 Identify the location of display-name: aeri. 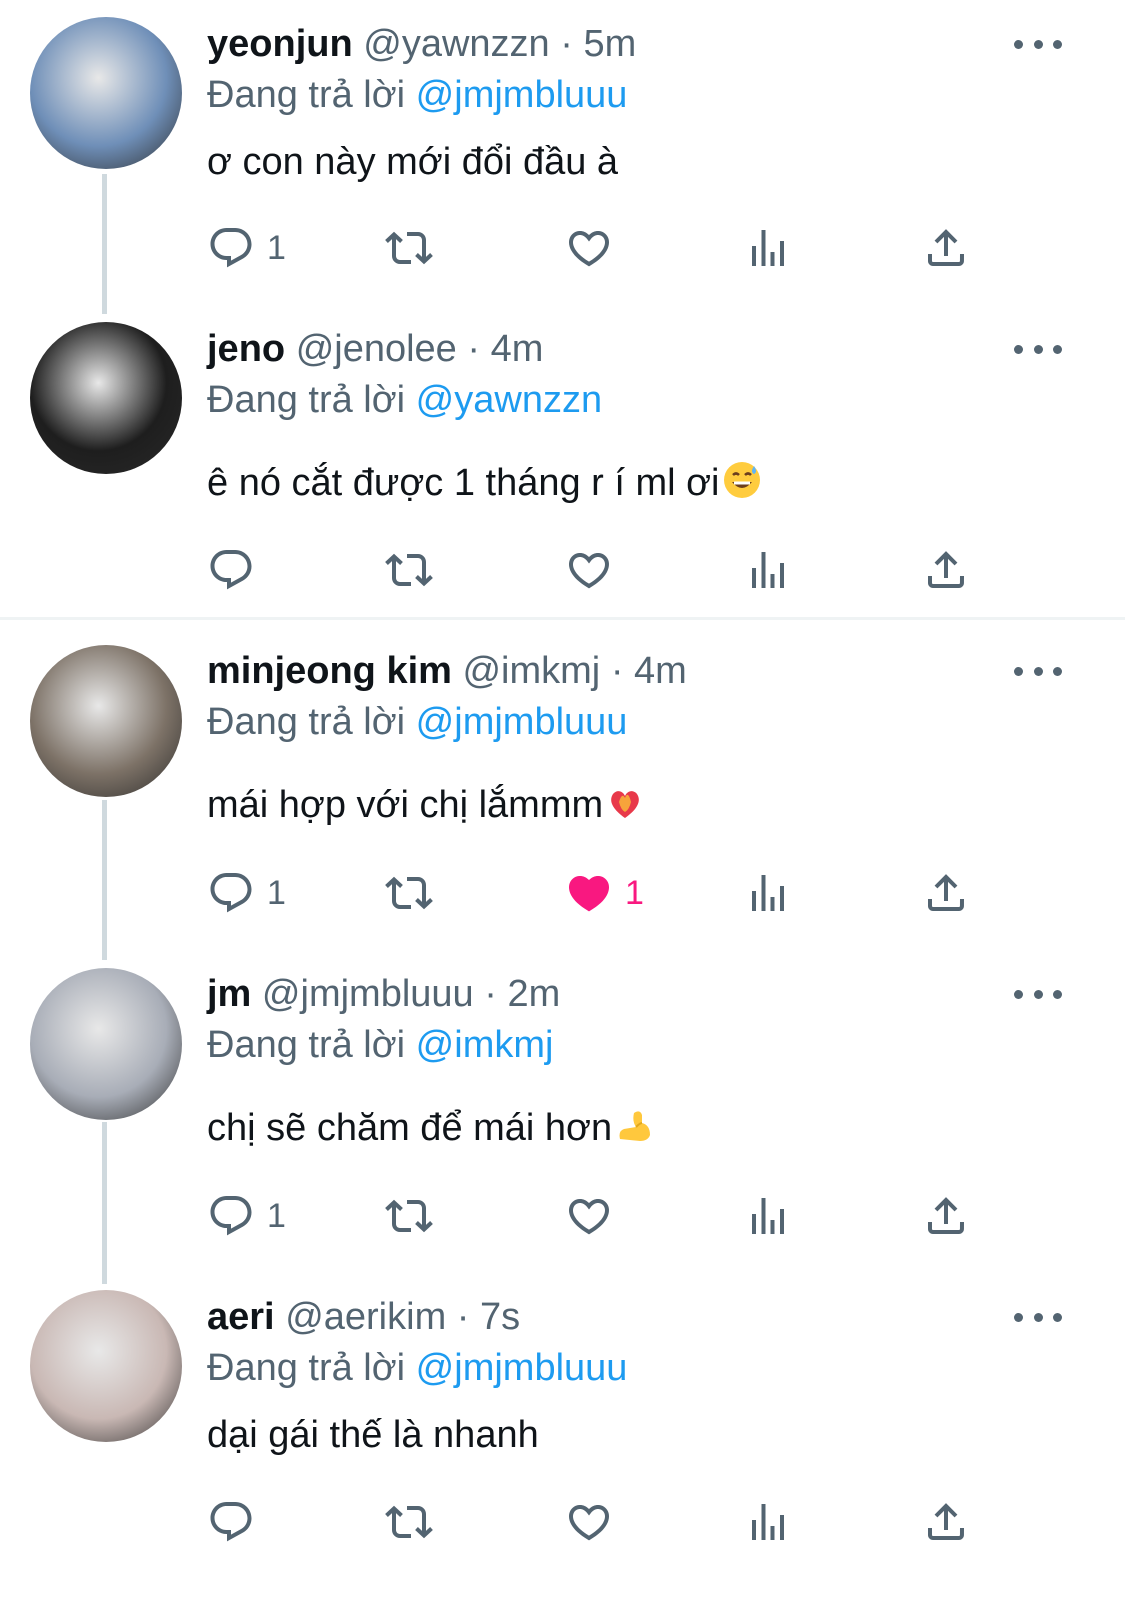
(241, 1317).